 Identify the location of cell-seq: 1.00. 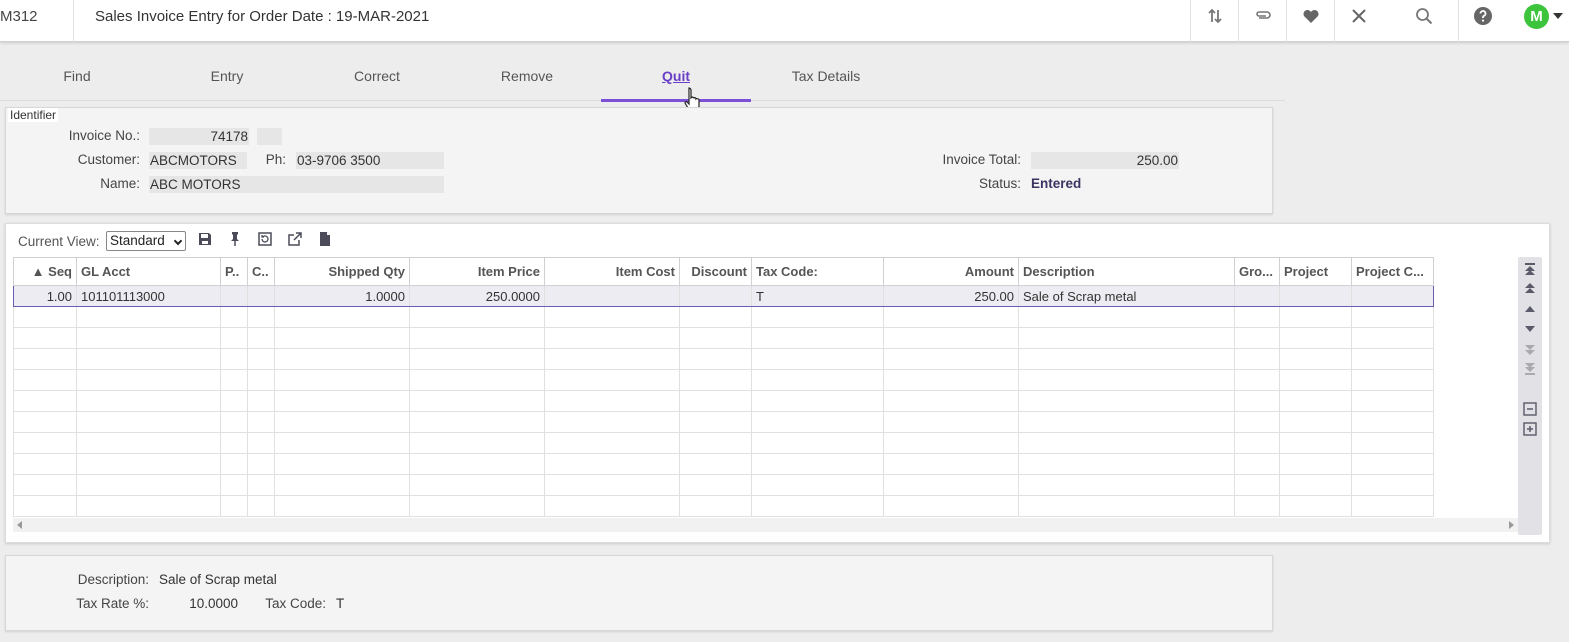
(45, 296).